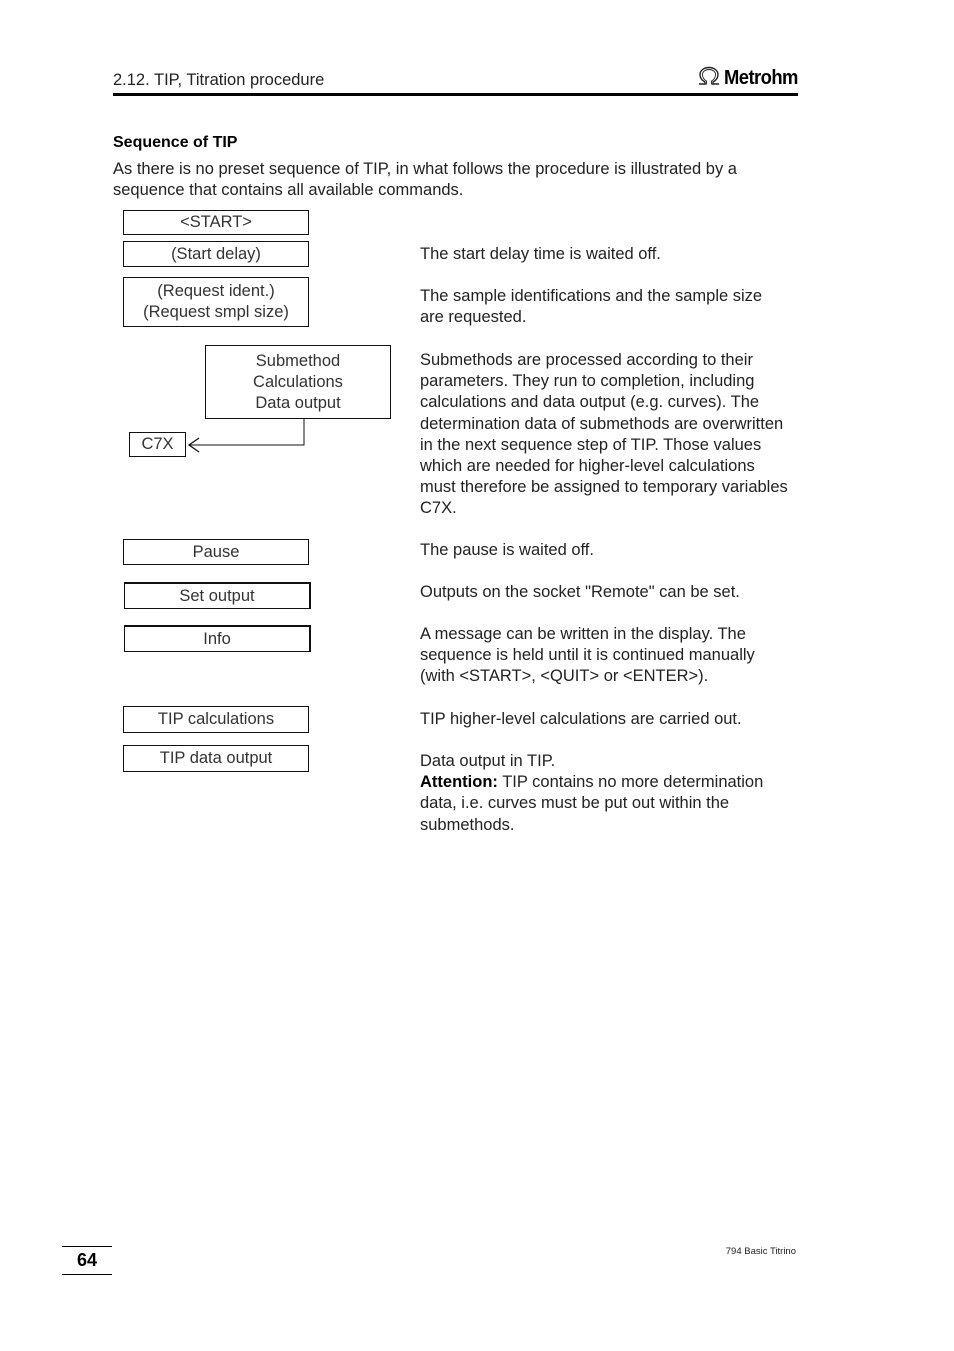  I want to click on flow-box-set-output: Set output, so click(217, 595).